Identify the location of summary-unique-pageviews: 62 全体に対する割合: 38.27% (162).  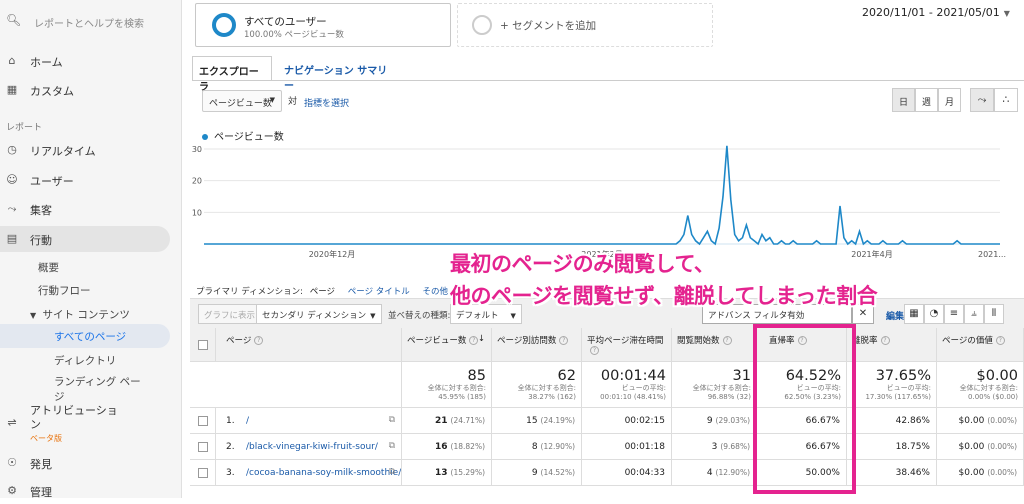
(537, 385).